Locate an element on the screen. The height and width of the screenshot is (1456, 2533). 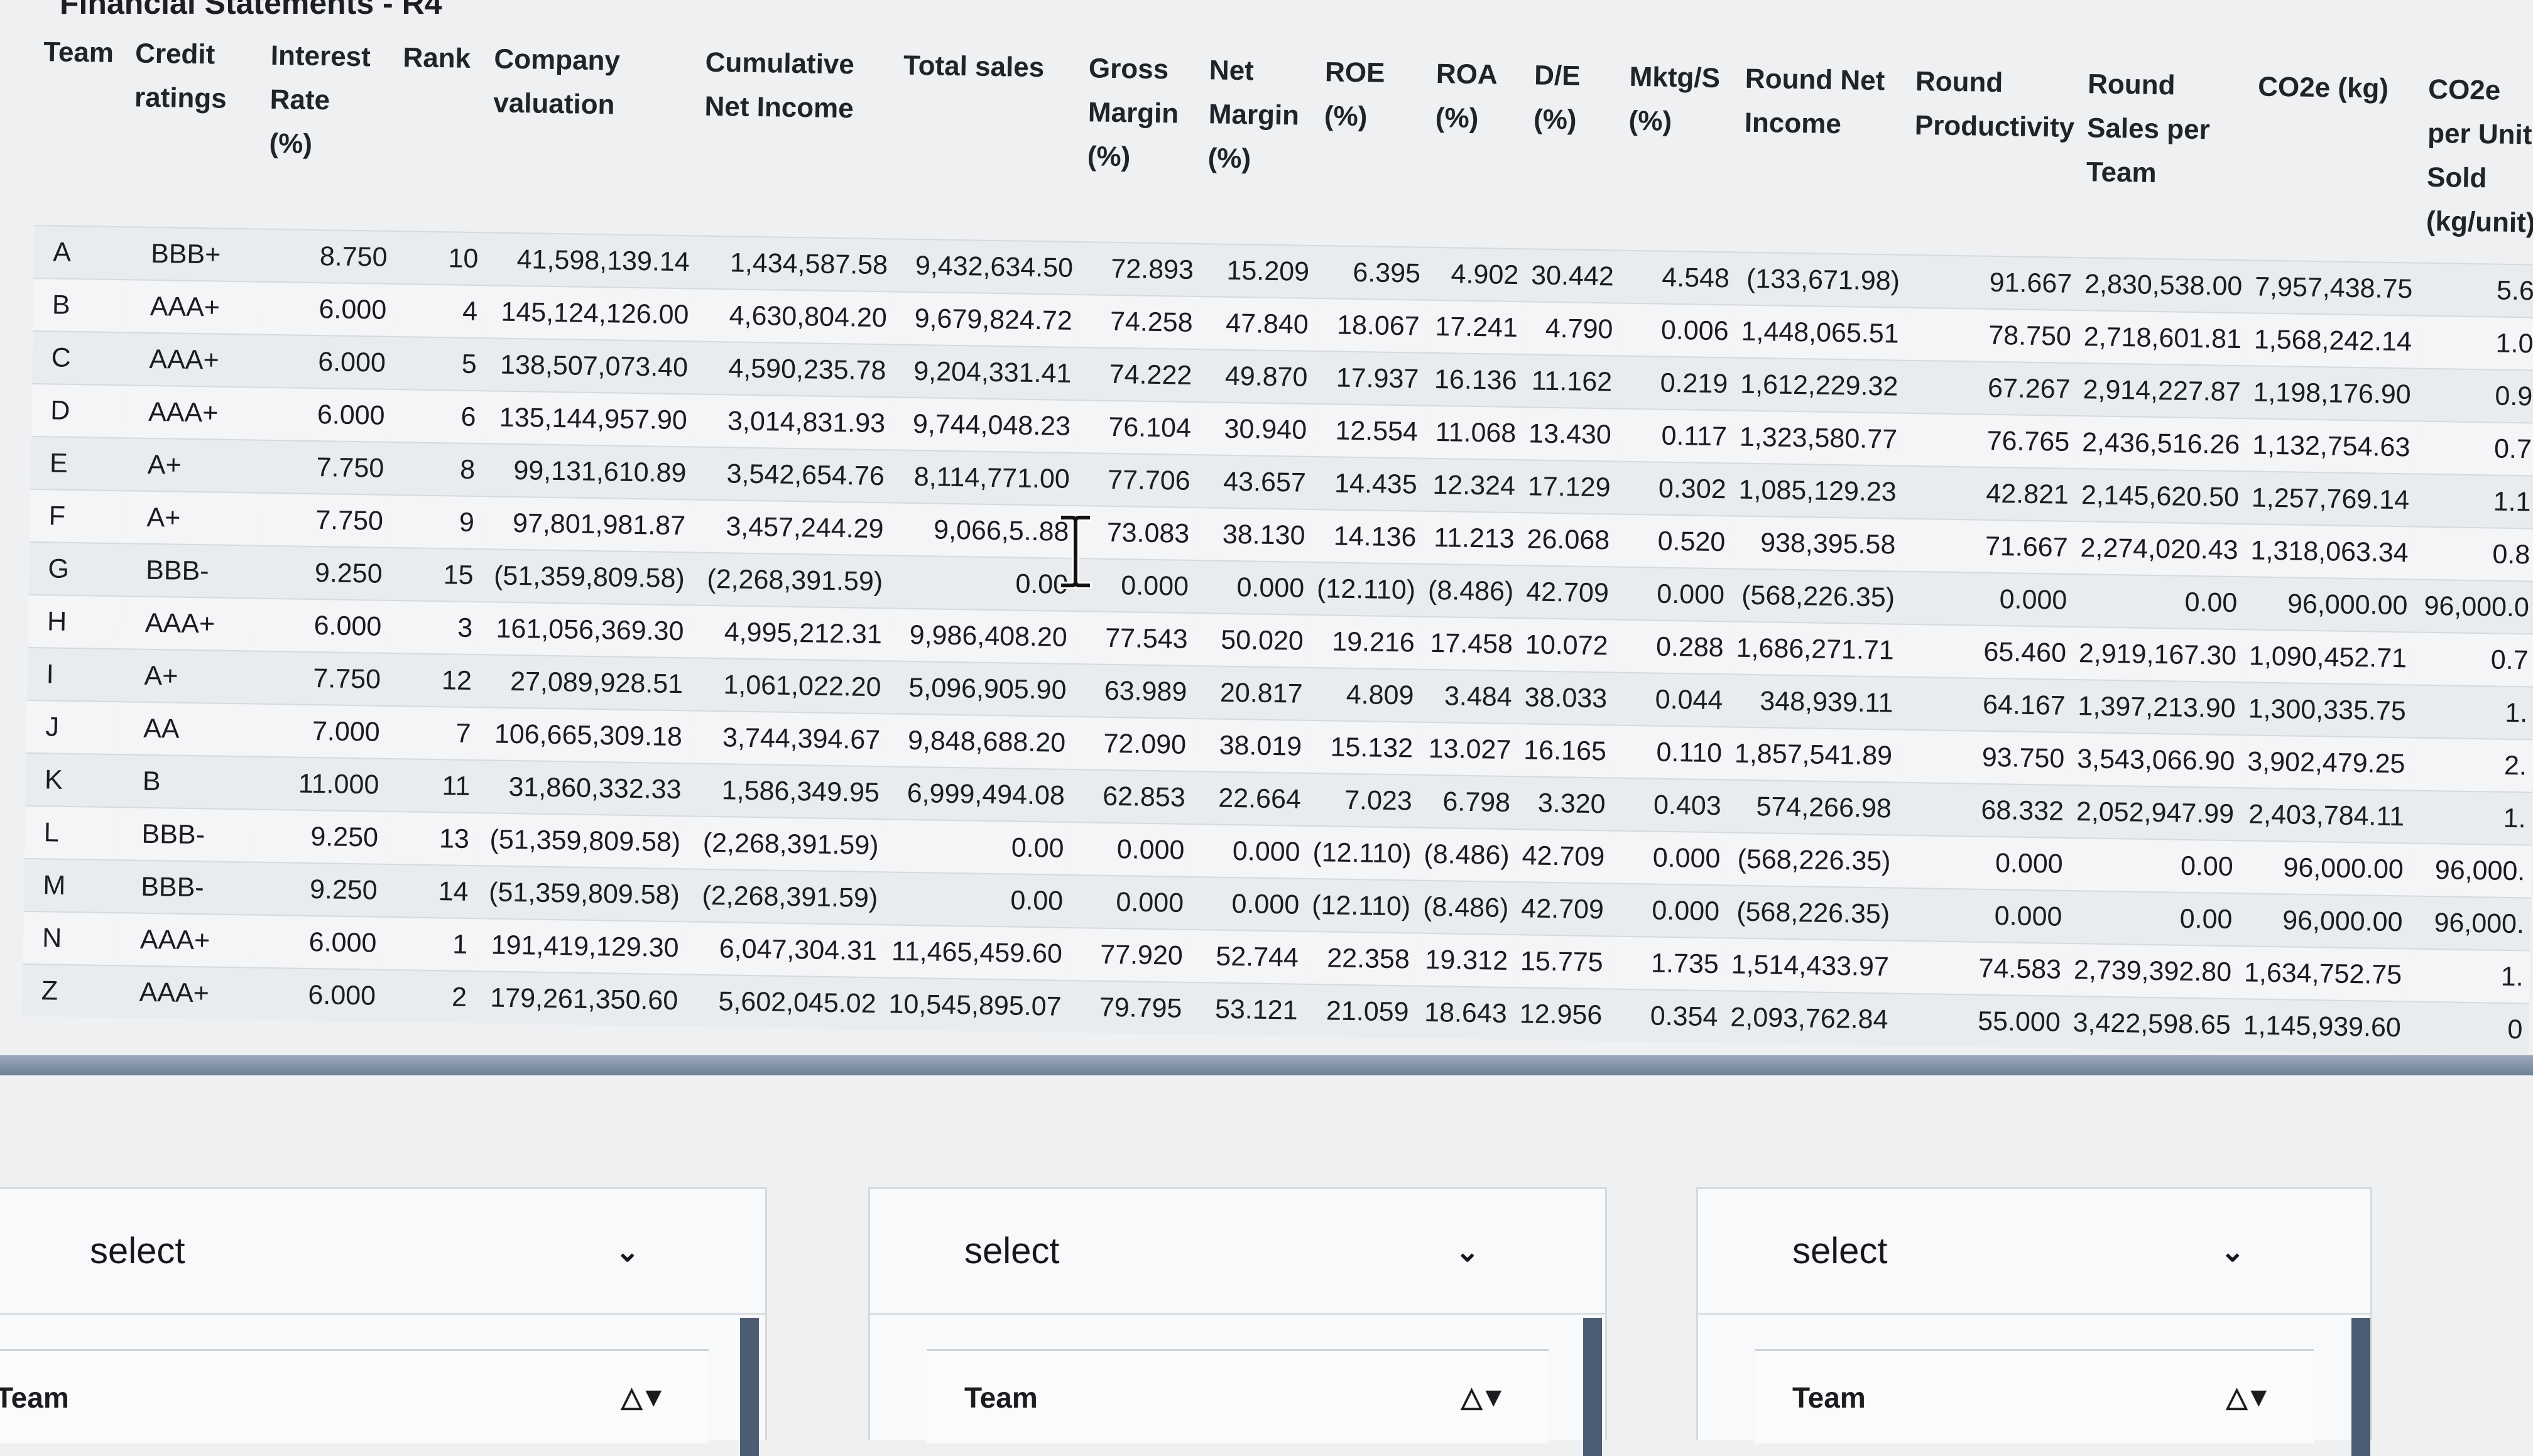
table-cell: 1 is located at coordinates (428, 944).